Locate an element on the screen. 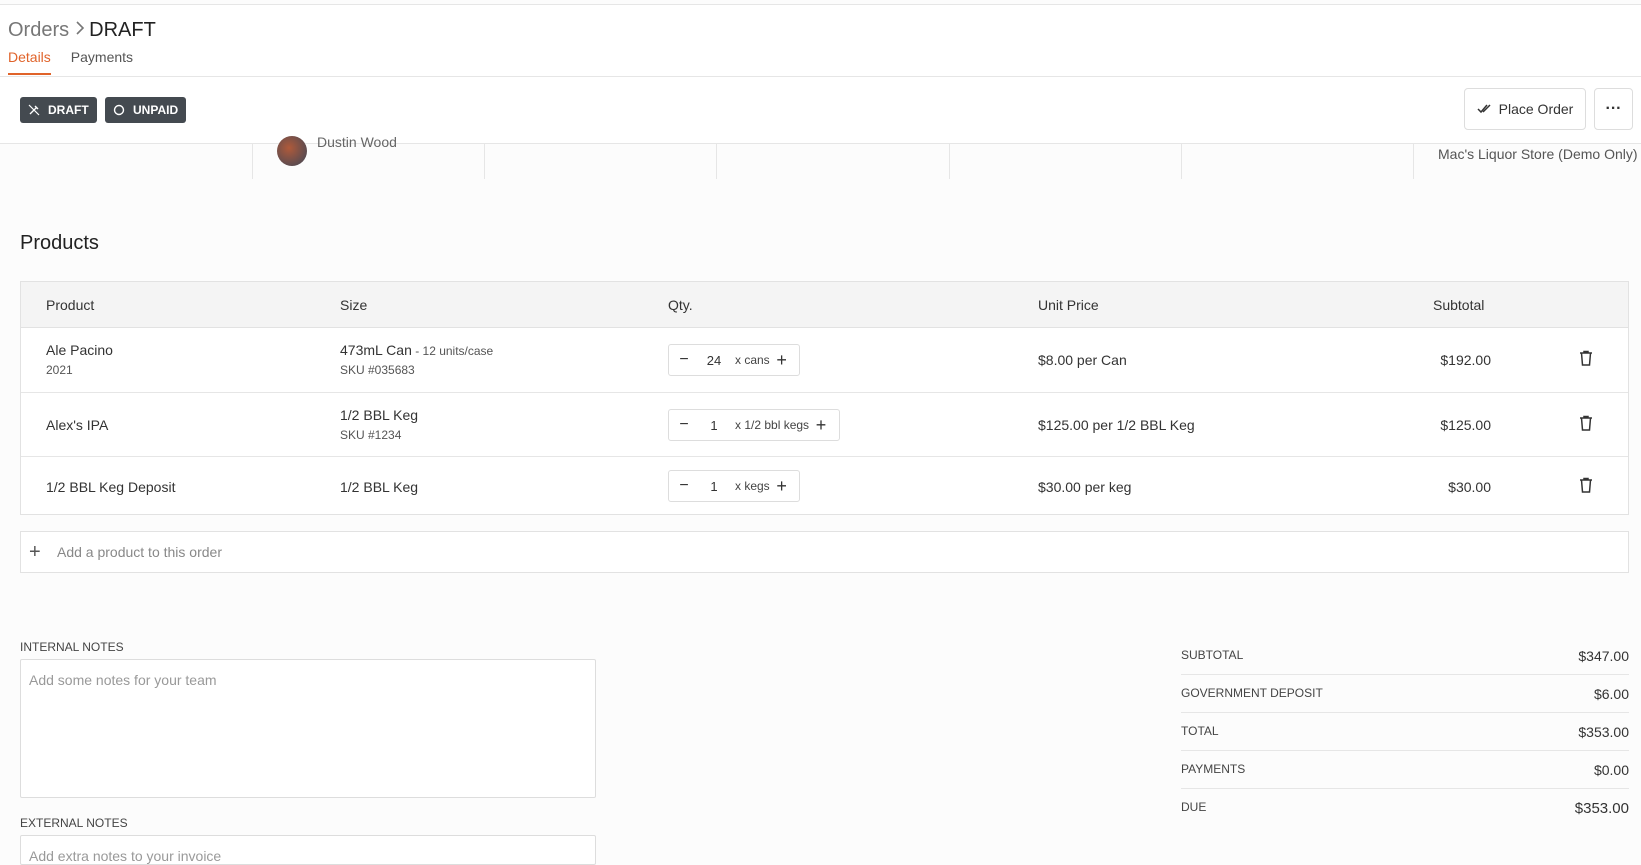  product-sku: SKU #035683 is located at coordinates (377, 370).